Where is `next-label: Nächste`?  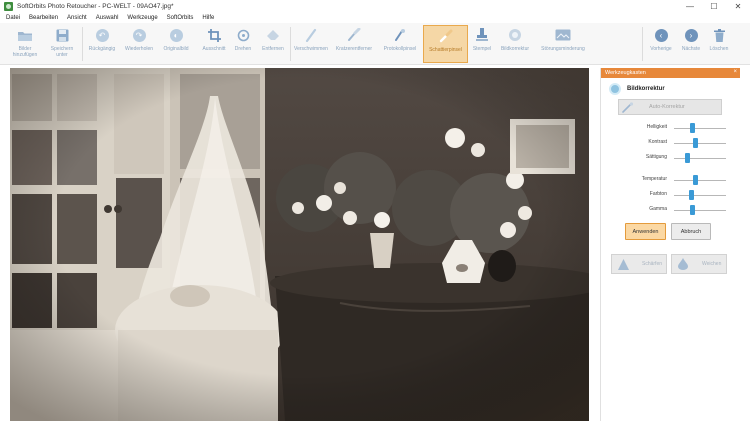 next-label: Nächste is located at coordinates (691, 49).